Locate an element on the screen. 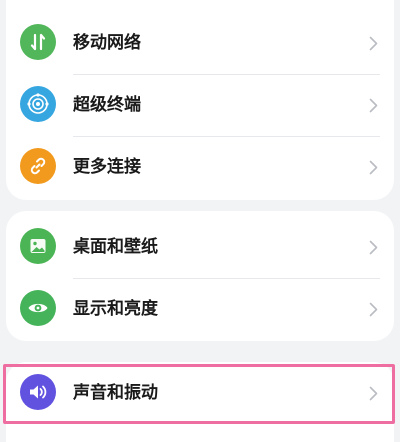 This screenshot has width=400, height=442. settings-item-label: 显示和亮度 is located at coordinates (115, 309).